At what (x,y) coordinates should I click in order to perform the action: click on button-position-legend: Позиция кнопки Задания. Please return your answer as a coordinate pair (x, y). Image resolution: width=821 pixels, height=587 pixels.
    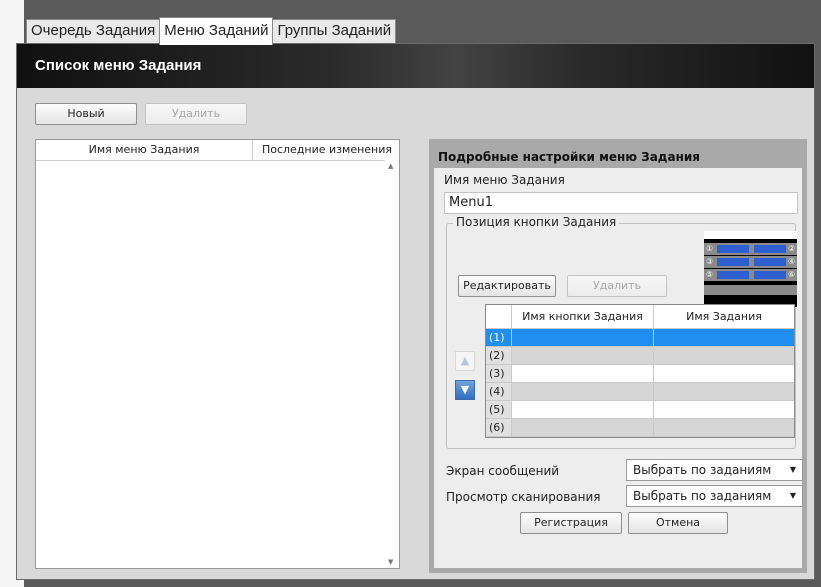
    Looking at the image, I should click on (536, 222).